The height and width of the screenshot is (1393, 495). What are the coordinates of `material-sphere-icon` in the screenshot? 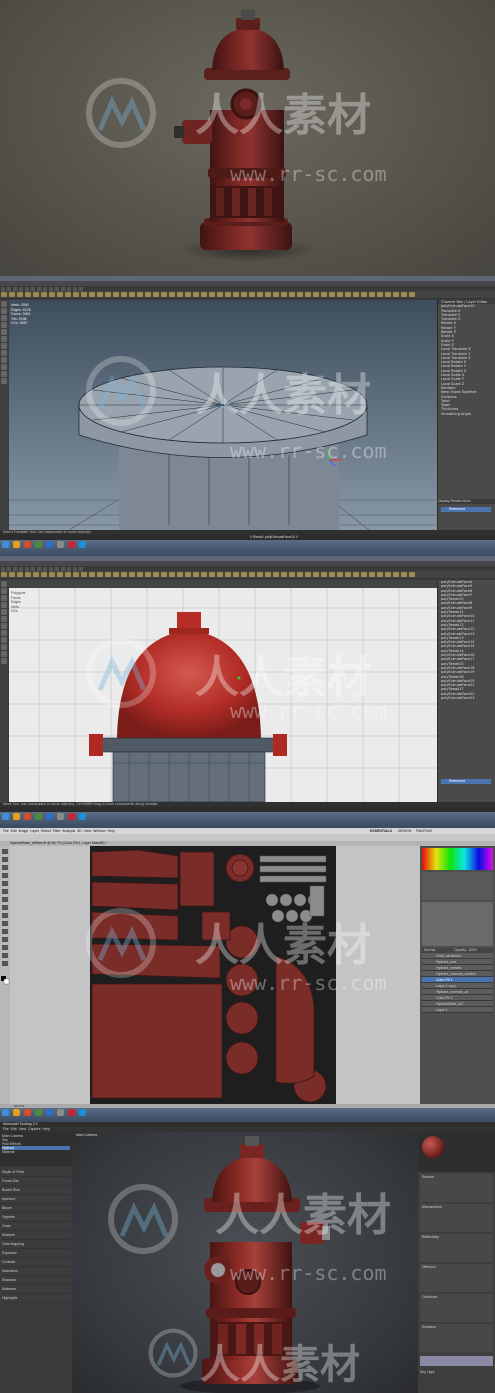 It's located at (433, 1147).